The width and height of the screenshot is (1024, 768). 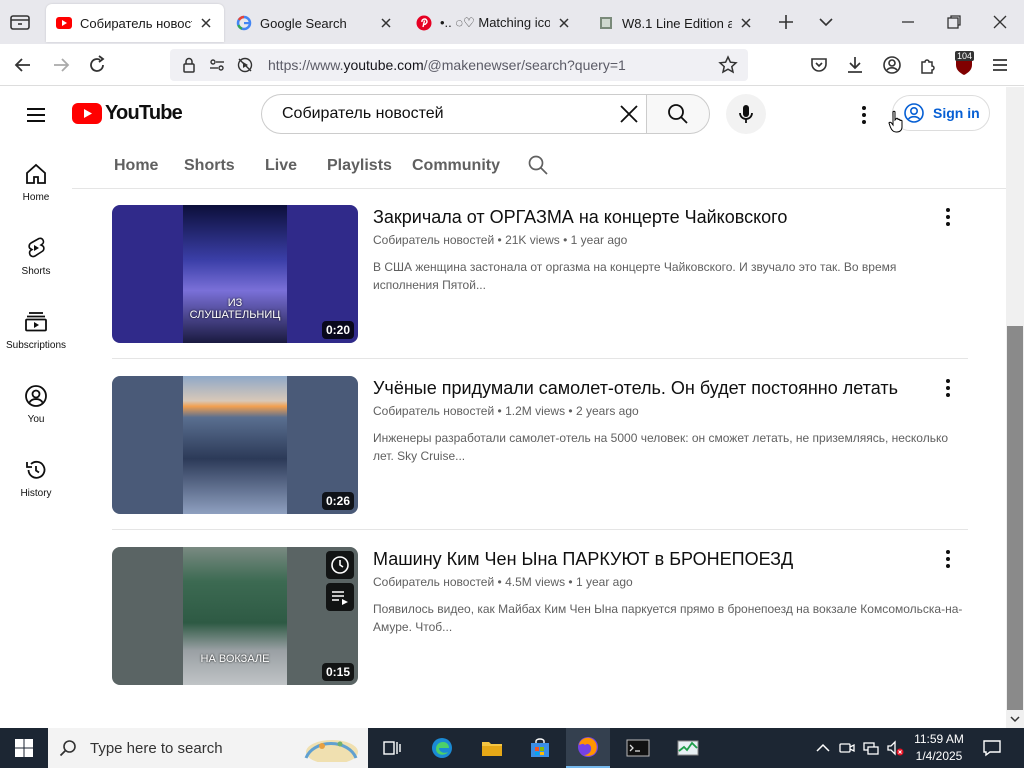 I want to click on taskbar-terminal, so click(x=638, y=748).